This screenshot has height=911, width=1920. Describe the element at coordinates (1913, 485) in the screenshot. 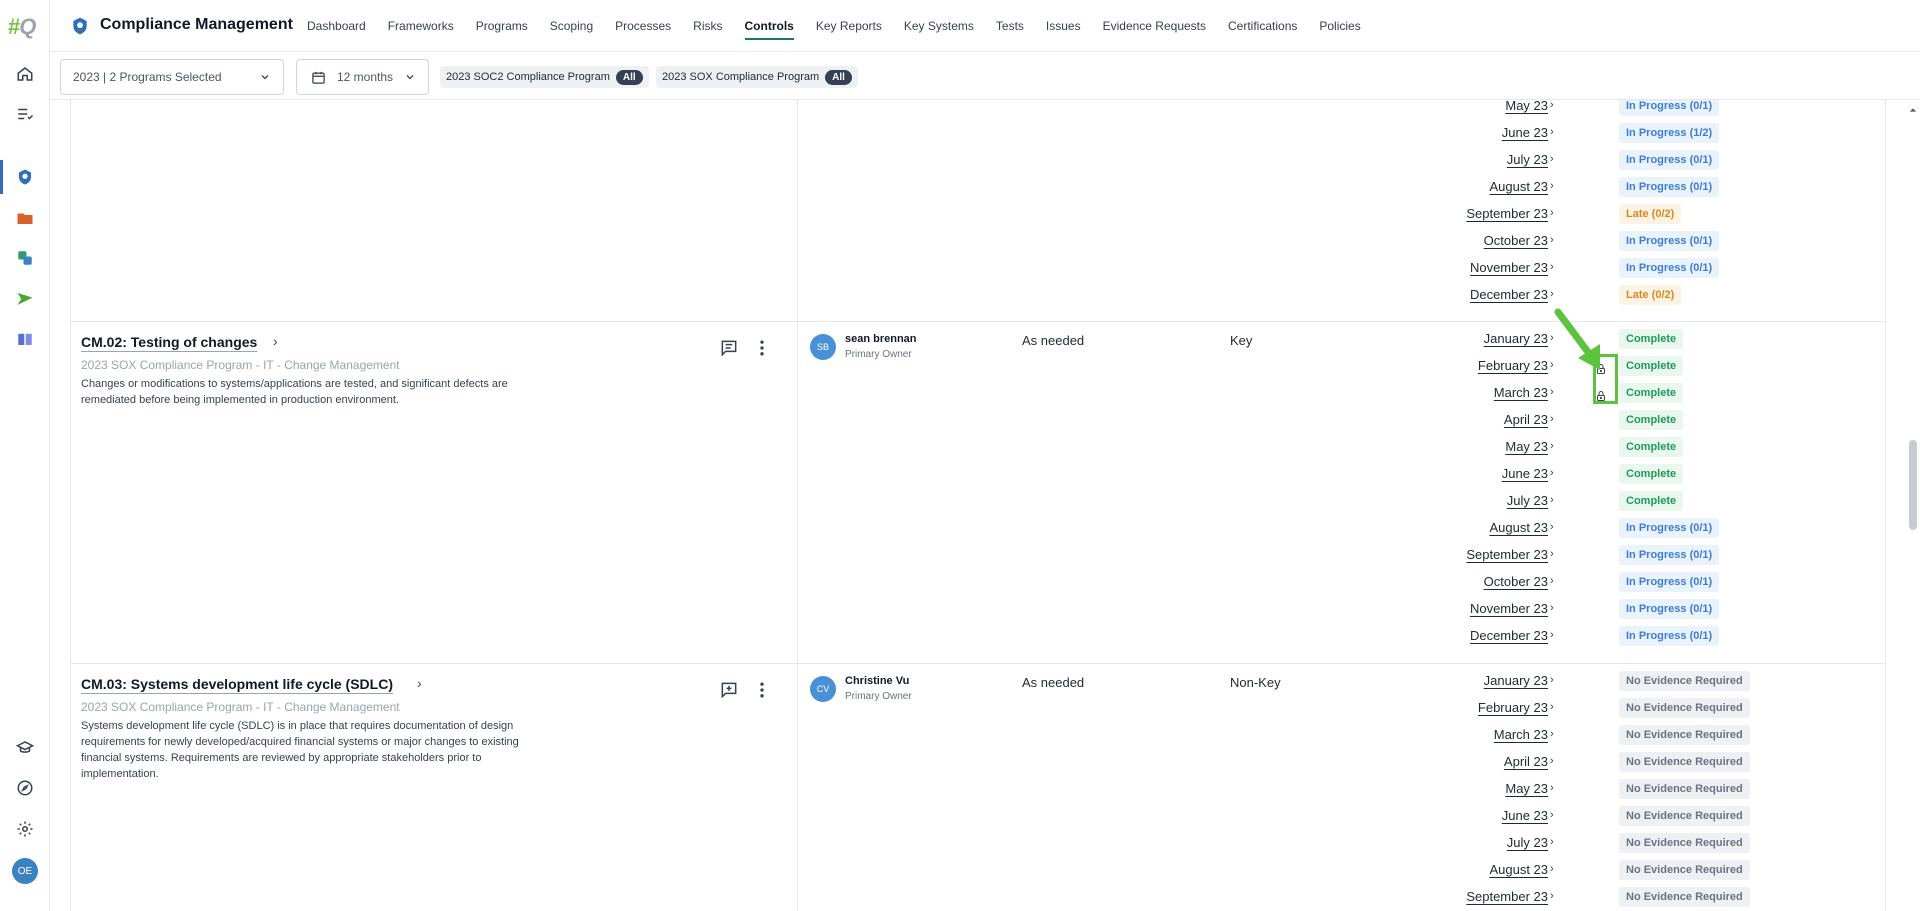

I see `scrollbar-thumb` at that location.